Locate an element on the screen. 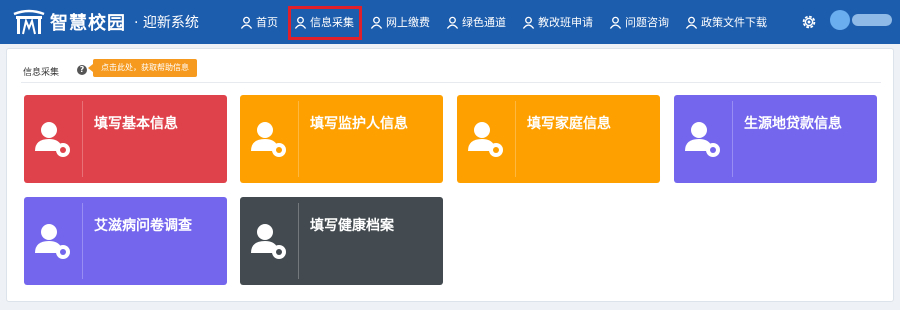 The image size is (900, 310). nav-label: 教改班申请 is located at coordinates (565, 22).